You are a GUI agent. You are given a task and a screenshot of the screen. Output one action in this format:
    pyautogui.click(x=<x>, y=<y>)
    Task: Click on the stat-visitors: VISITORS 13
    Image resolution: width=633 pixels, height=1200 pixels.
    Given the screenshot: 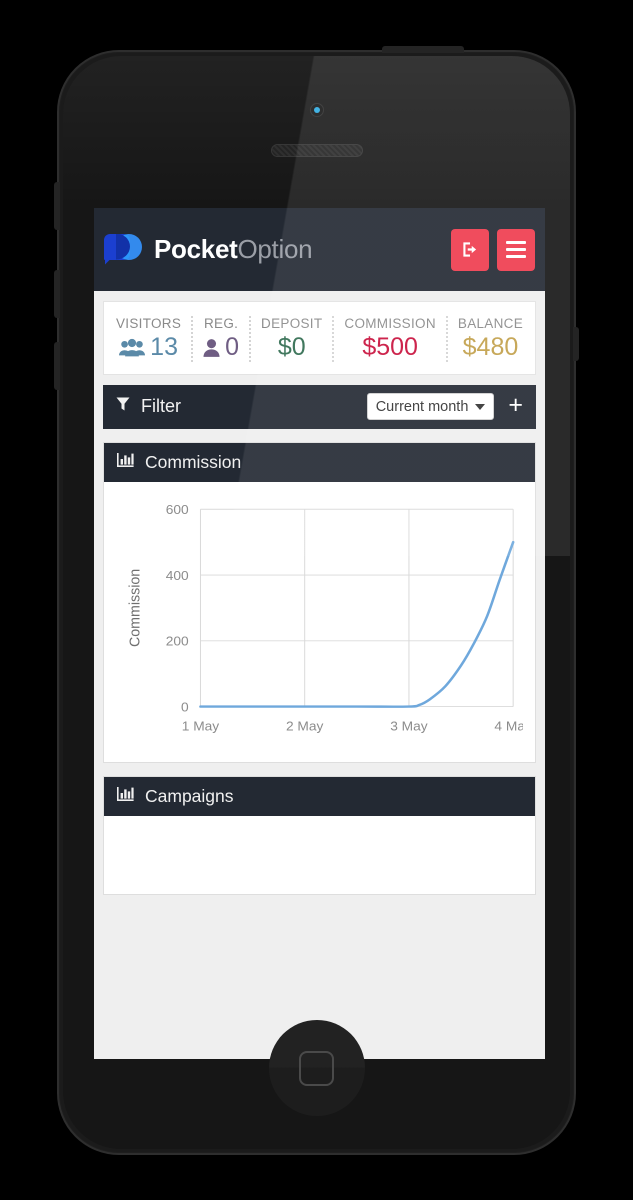 What is the action you would take?
    pyautogui.click(x=150, y=339)
    